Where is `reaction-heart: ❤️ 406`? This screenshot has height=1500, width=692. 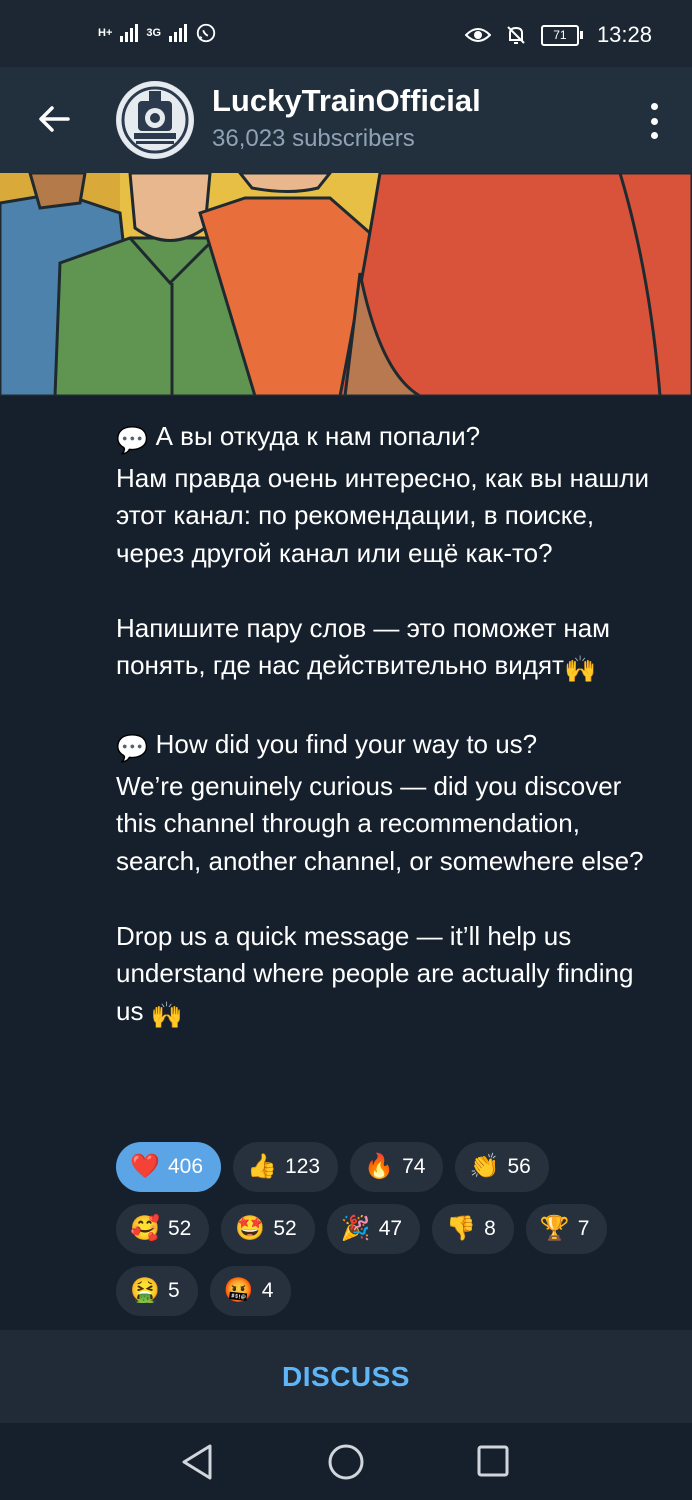
reaction-heart: ❤️ 406 is located at coordinates (169, 1167).